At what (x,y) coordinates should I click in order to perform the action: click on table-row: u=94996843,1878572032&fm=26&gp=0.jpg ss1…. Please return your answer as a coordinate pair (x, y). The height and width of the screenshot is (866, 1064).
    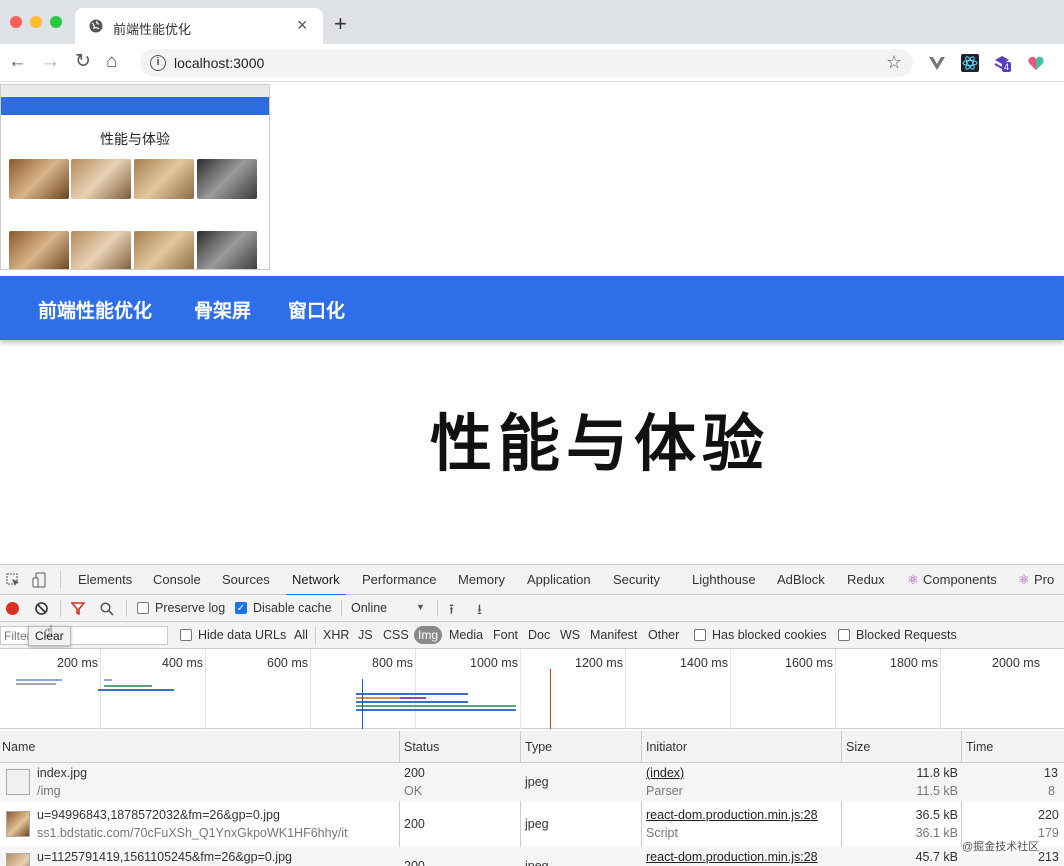
    Looking at the image, I should click on (532, 824).